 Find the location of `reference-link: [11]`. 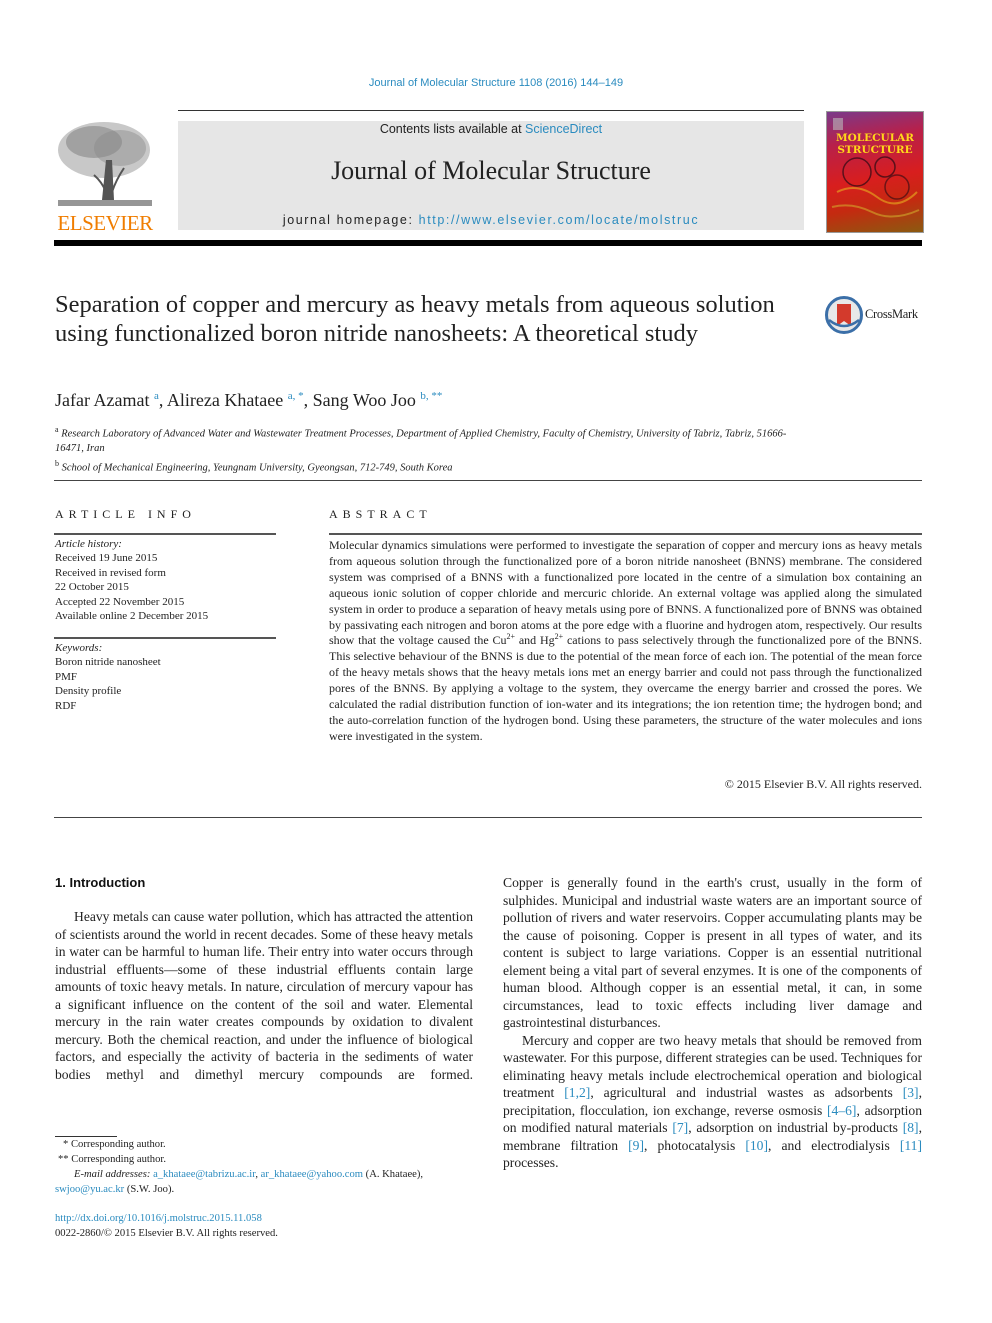

reference-link: [11] is located at coordinates (911, 1145).